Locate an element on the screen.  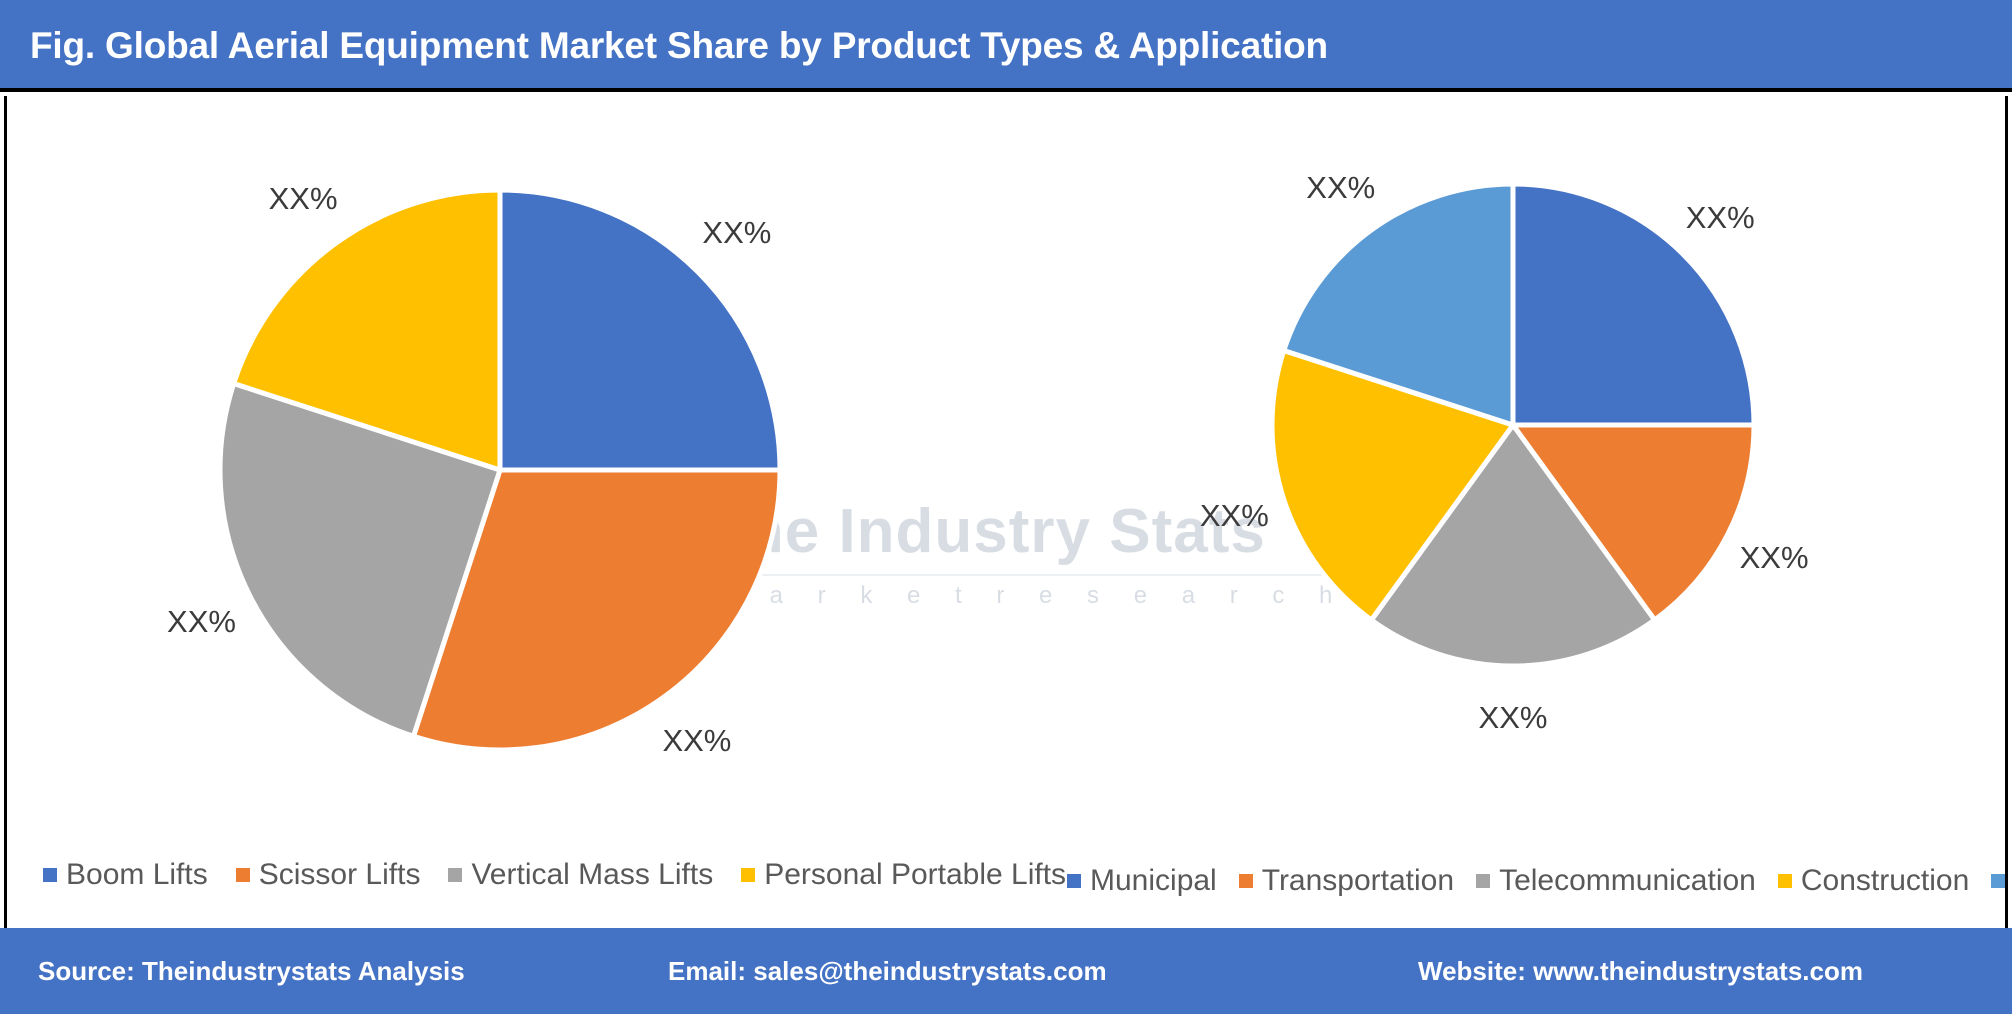
footer-website: Website: www.theindustrystats.com is located at coordinates (1640, 971).